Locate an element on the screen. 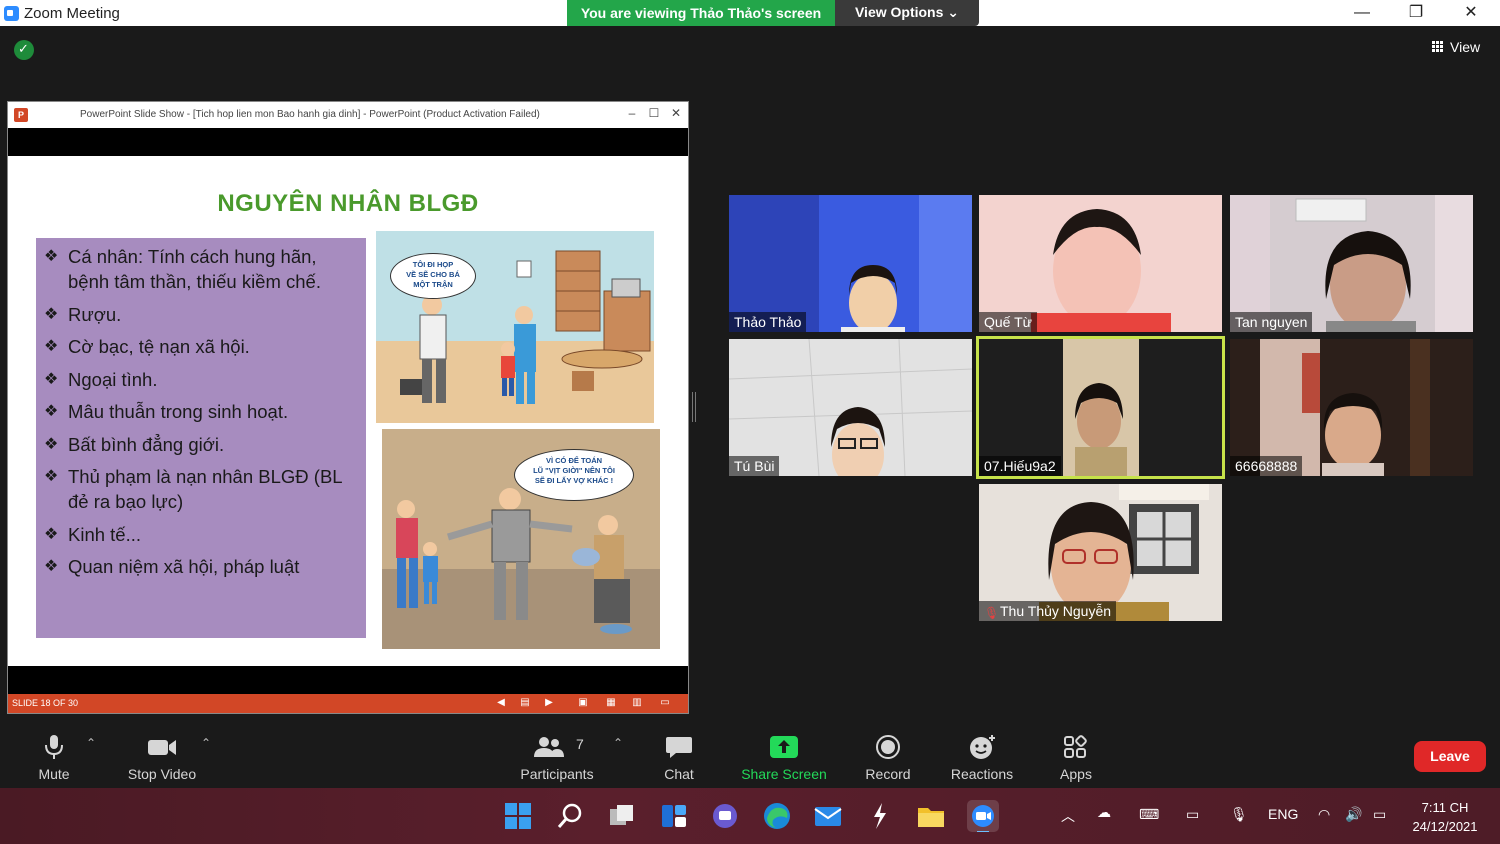 The width and height of the screenshot is (1500, 844). task-view-icon is located at coordinates (622, 816).